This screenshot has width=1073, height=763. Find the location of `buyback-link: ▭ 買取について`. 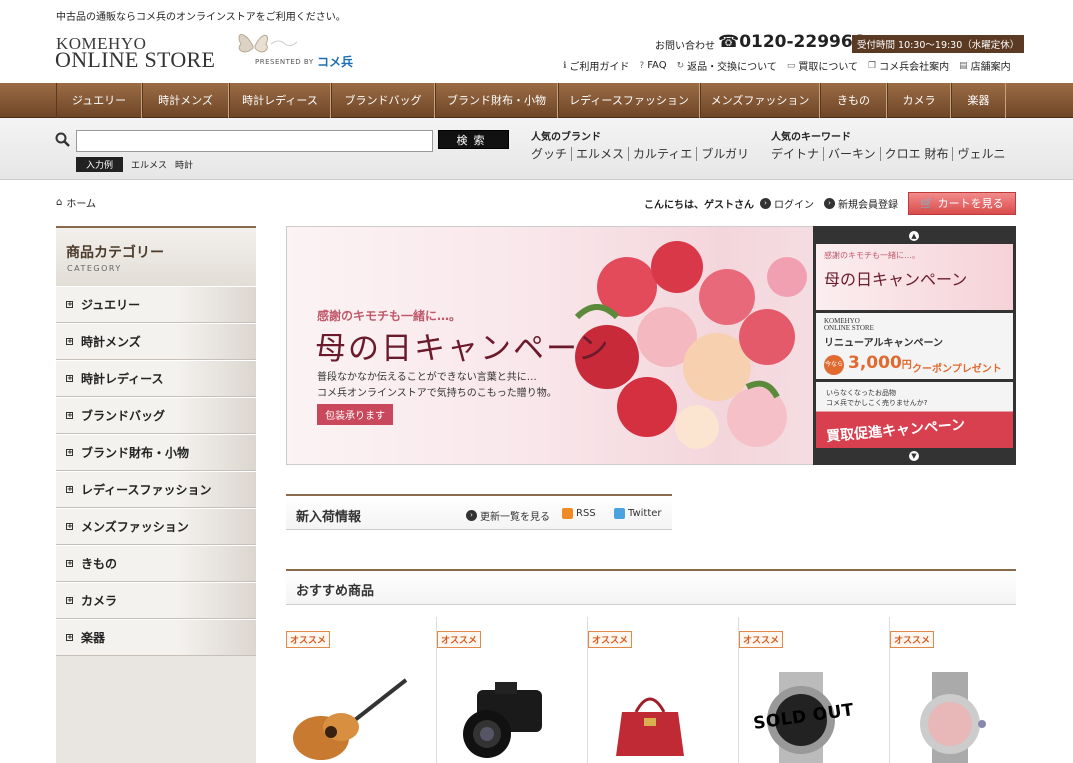

buyback-link: ▭ 買取について is located at coordinates (822, 66).